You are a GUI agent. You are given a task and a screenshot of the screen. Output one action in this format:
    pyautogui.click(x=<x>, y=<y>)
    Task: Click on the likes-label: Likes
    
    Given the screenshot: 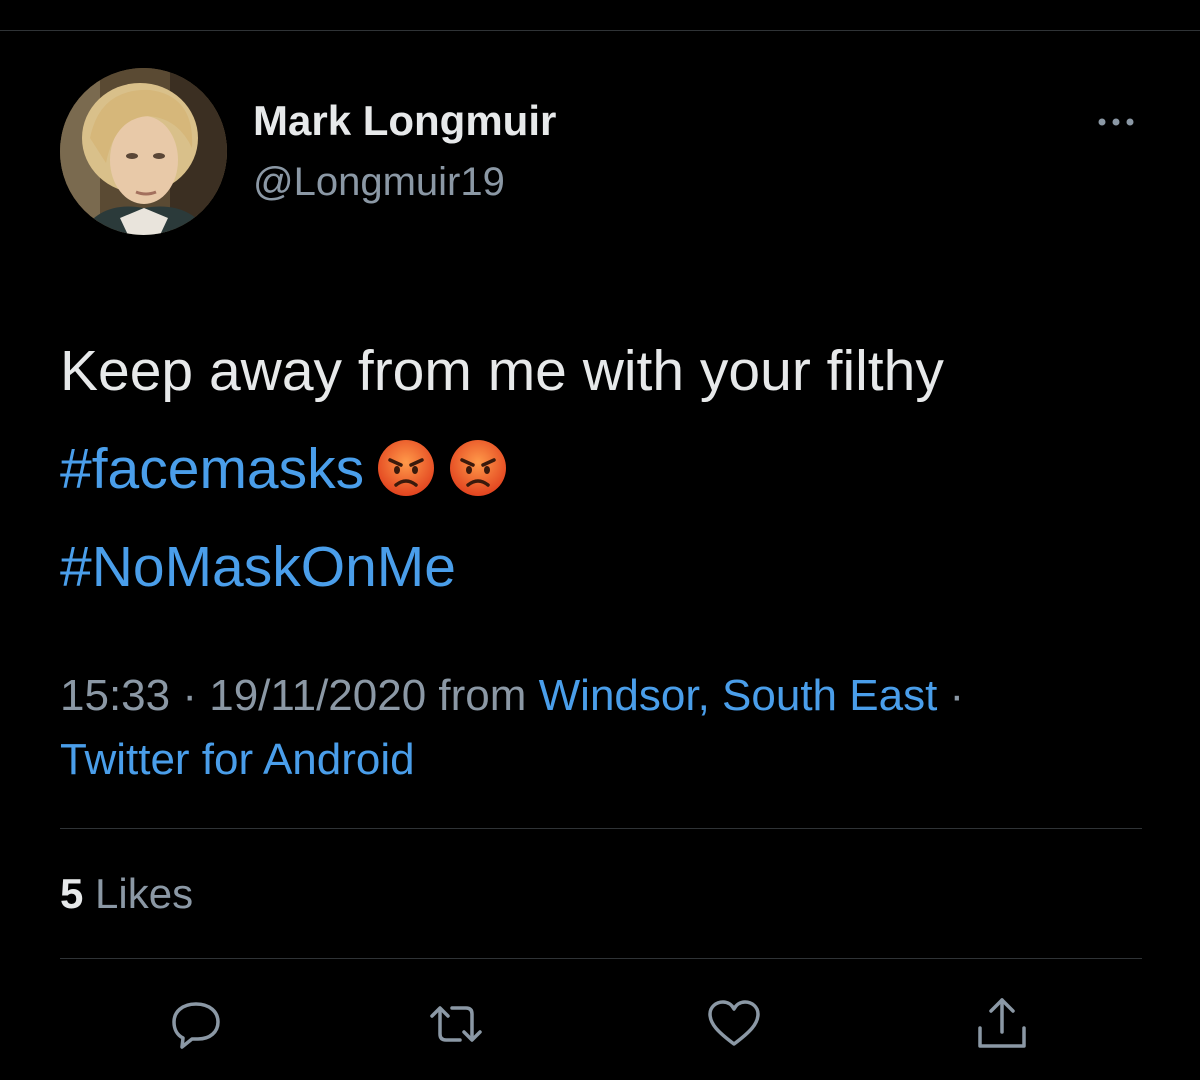 What is the action you would take?
    pyautogui.click(x=144, y=893)
    